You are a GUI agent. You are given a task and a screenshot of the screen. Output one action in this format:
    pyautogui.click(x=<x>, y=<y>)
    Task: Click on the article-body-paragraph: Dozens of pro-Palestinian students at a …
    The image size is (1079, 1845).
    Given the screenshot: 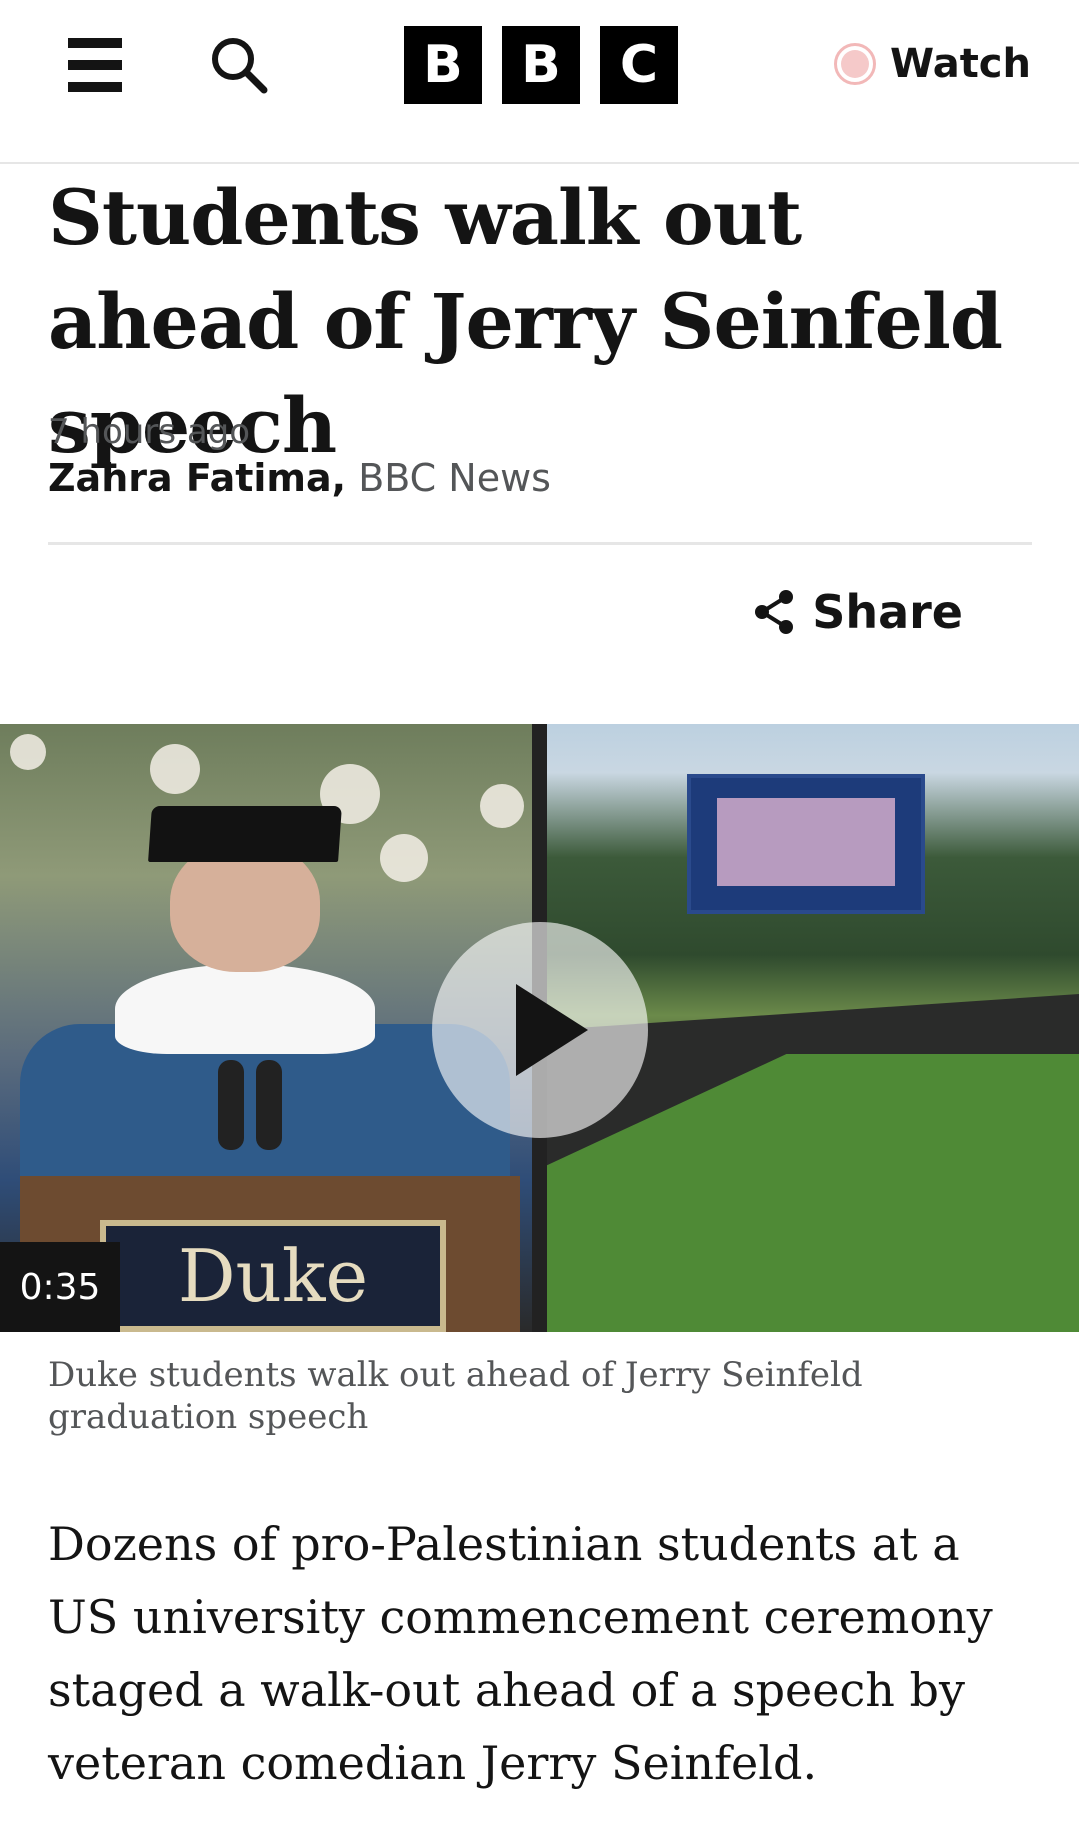 What is the action you would take?
    pyautogui.click(x=520, y=1653)
    